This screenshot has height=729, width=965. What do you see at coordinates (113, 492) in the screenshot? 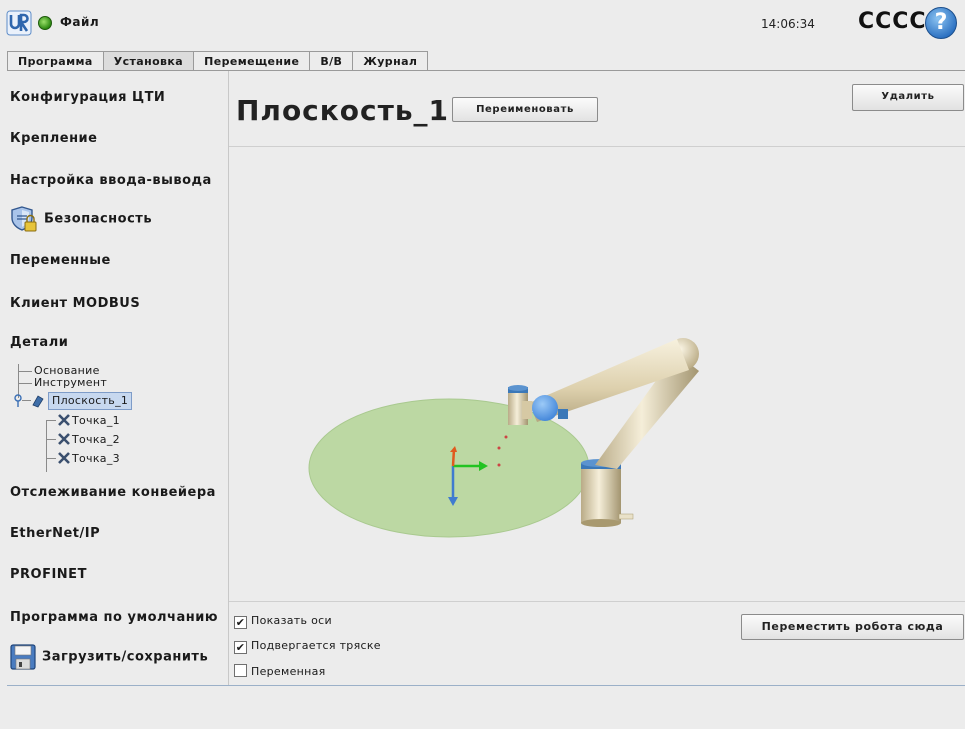
I see `sidebar-item-conveyor-tracking: Отслеживание конвейера` at bounding box center [113, 492].